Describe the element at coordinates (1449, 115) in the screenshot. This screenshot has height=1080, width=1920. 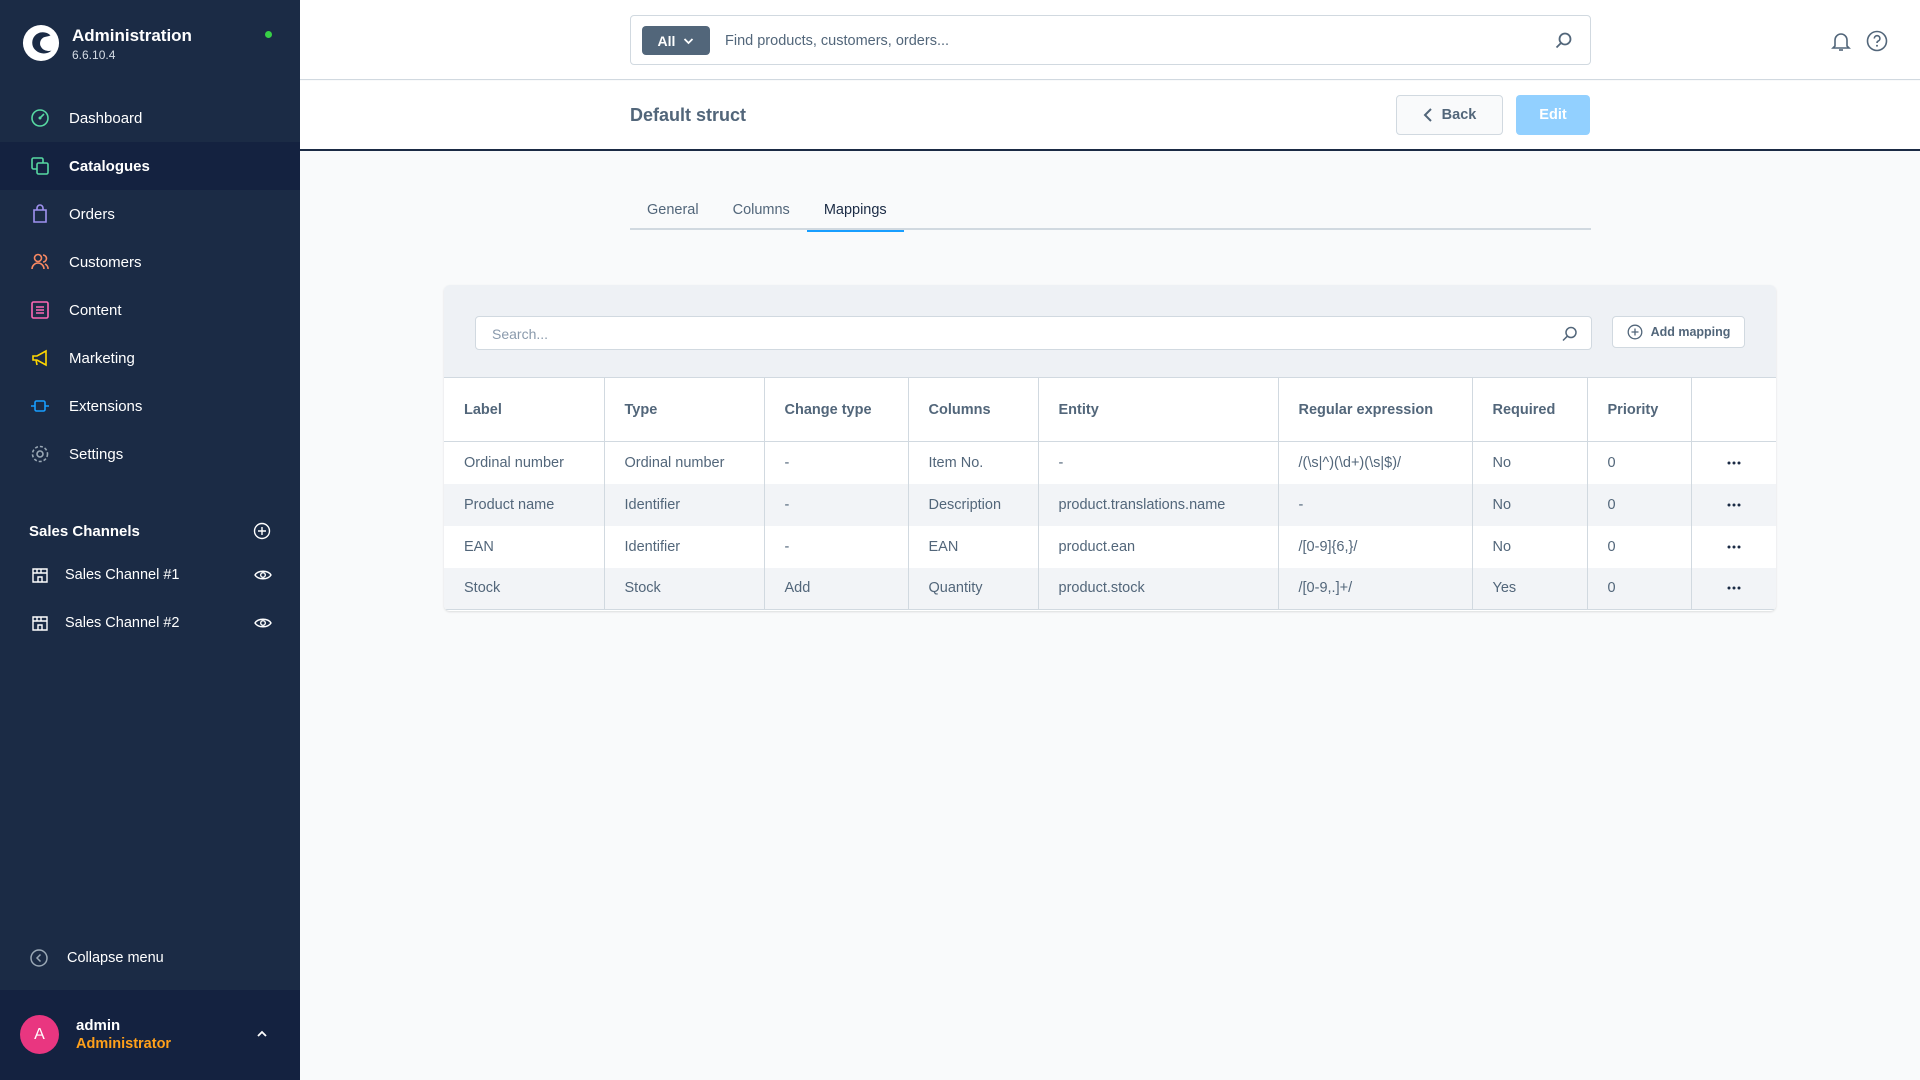
I see `back-button: Back` at that location.